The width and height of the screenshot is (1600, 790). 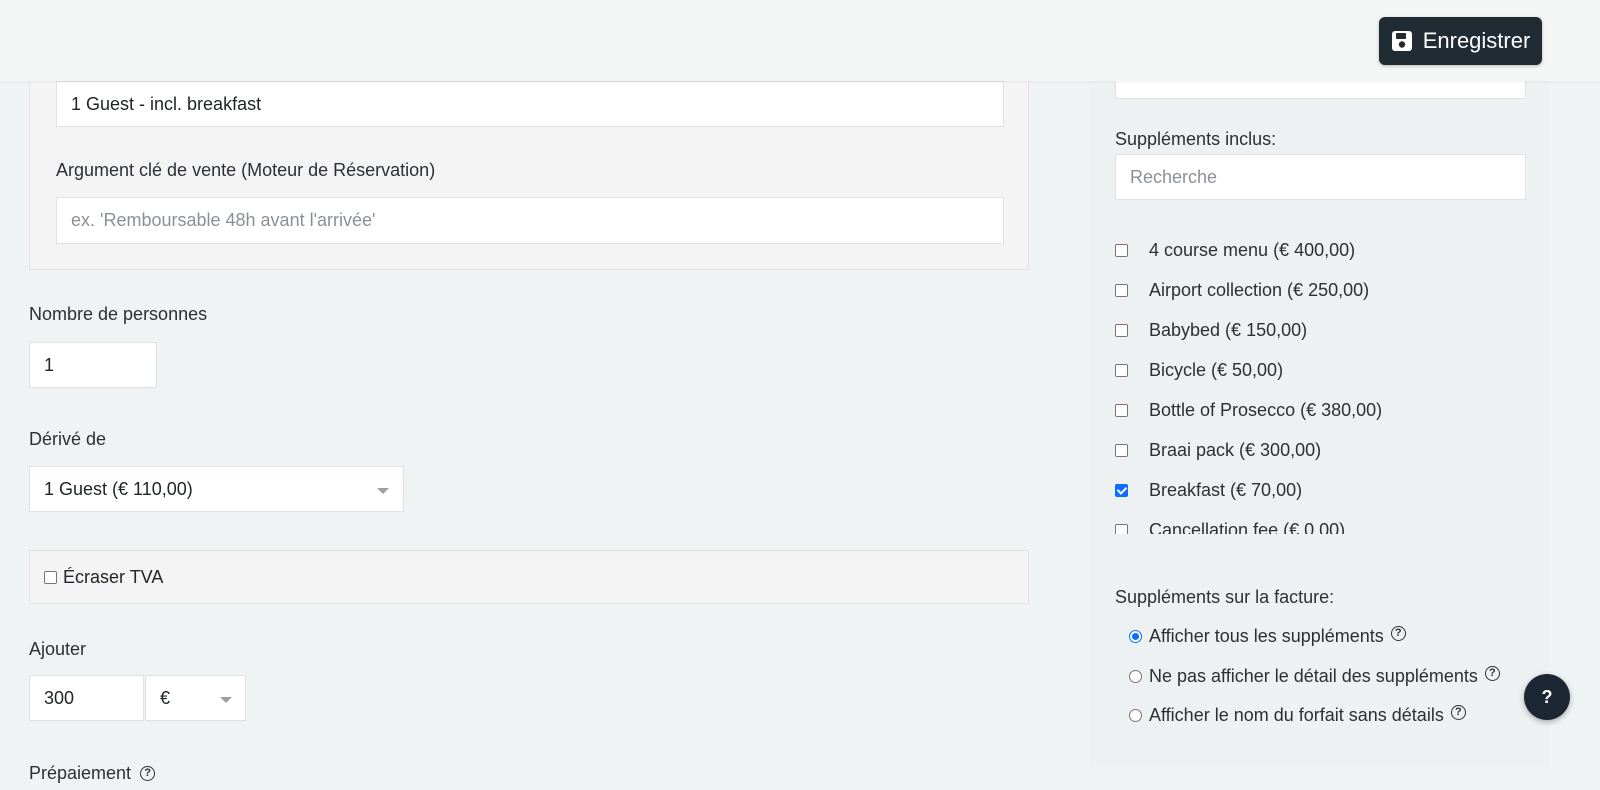 What do you see at coordinates (165, 697) in the screenshot?
I see `add-currency-value: €` at bounding box center [165, 697].